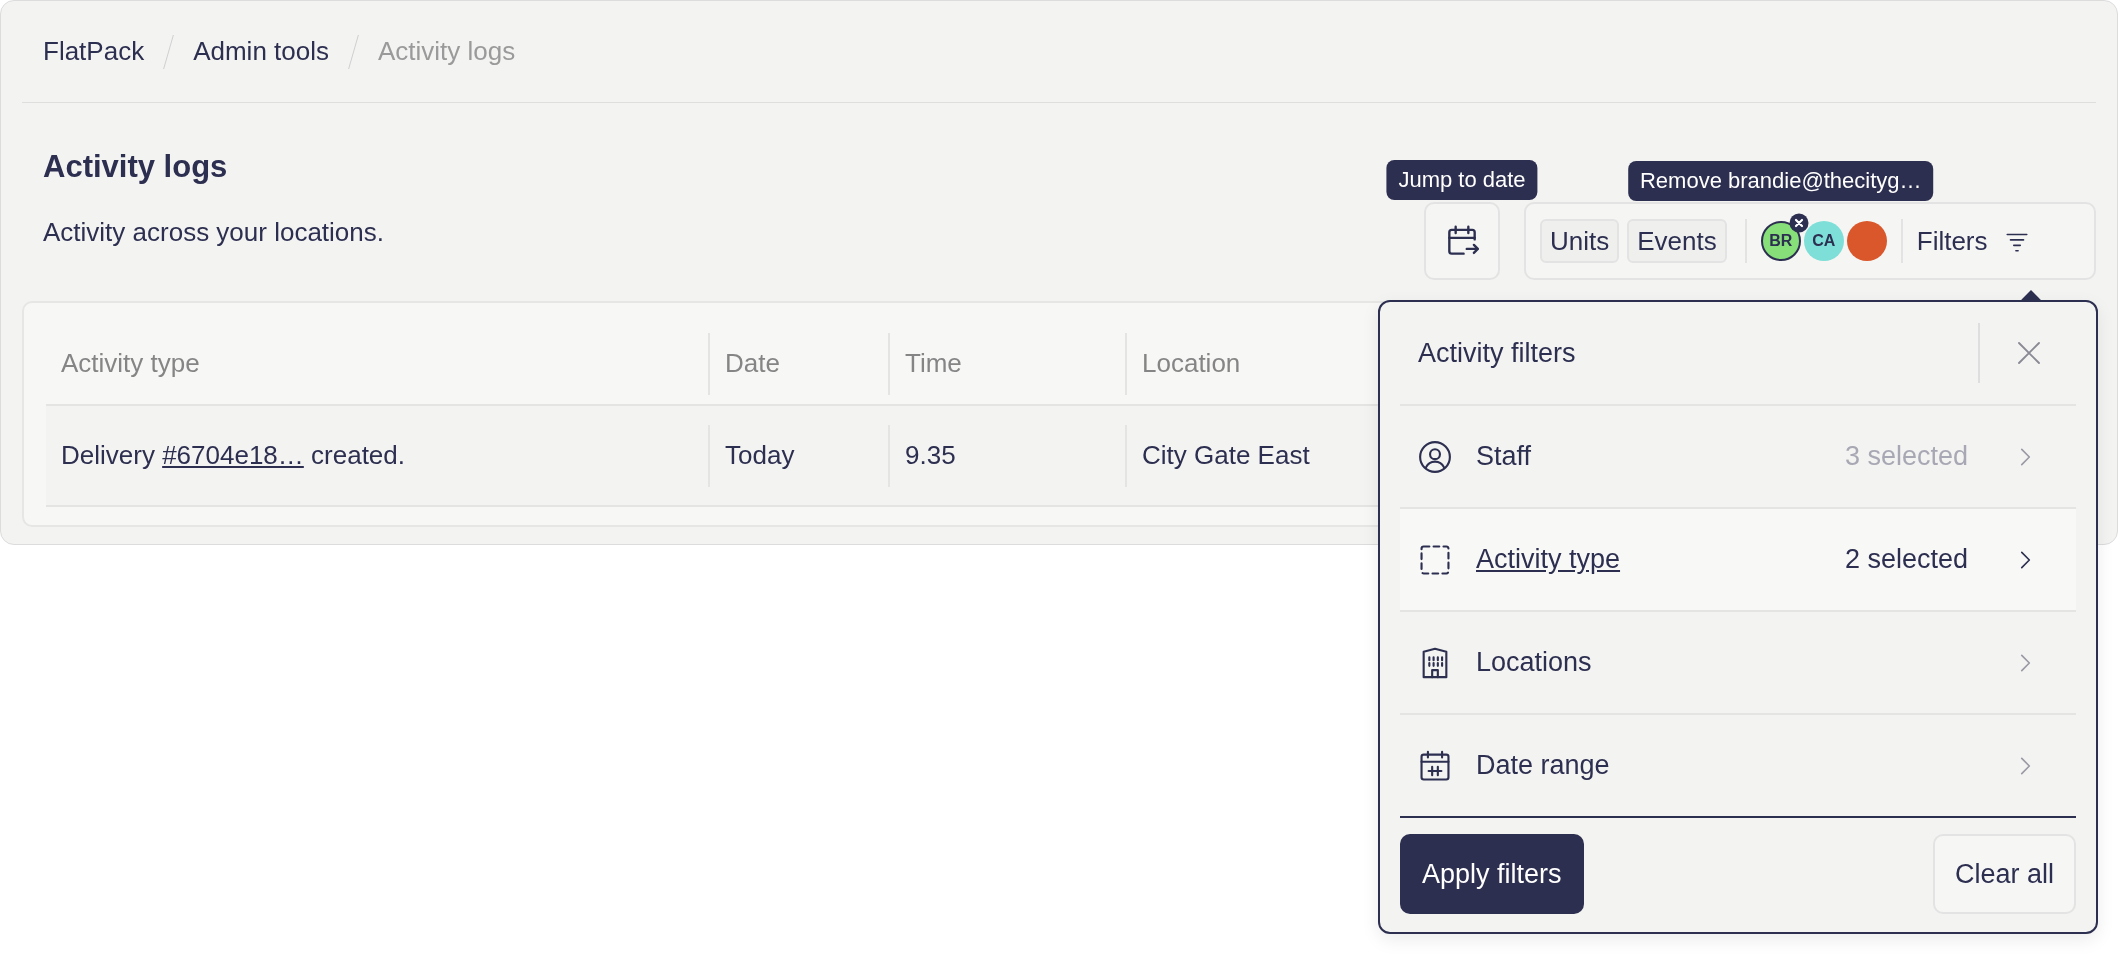  I want to click on page-title: Activity logs, so click(136, 167).